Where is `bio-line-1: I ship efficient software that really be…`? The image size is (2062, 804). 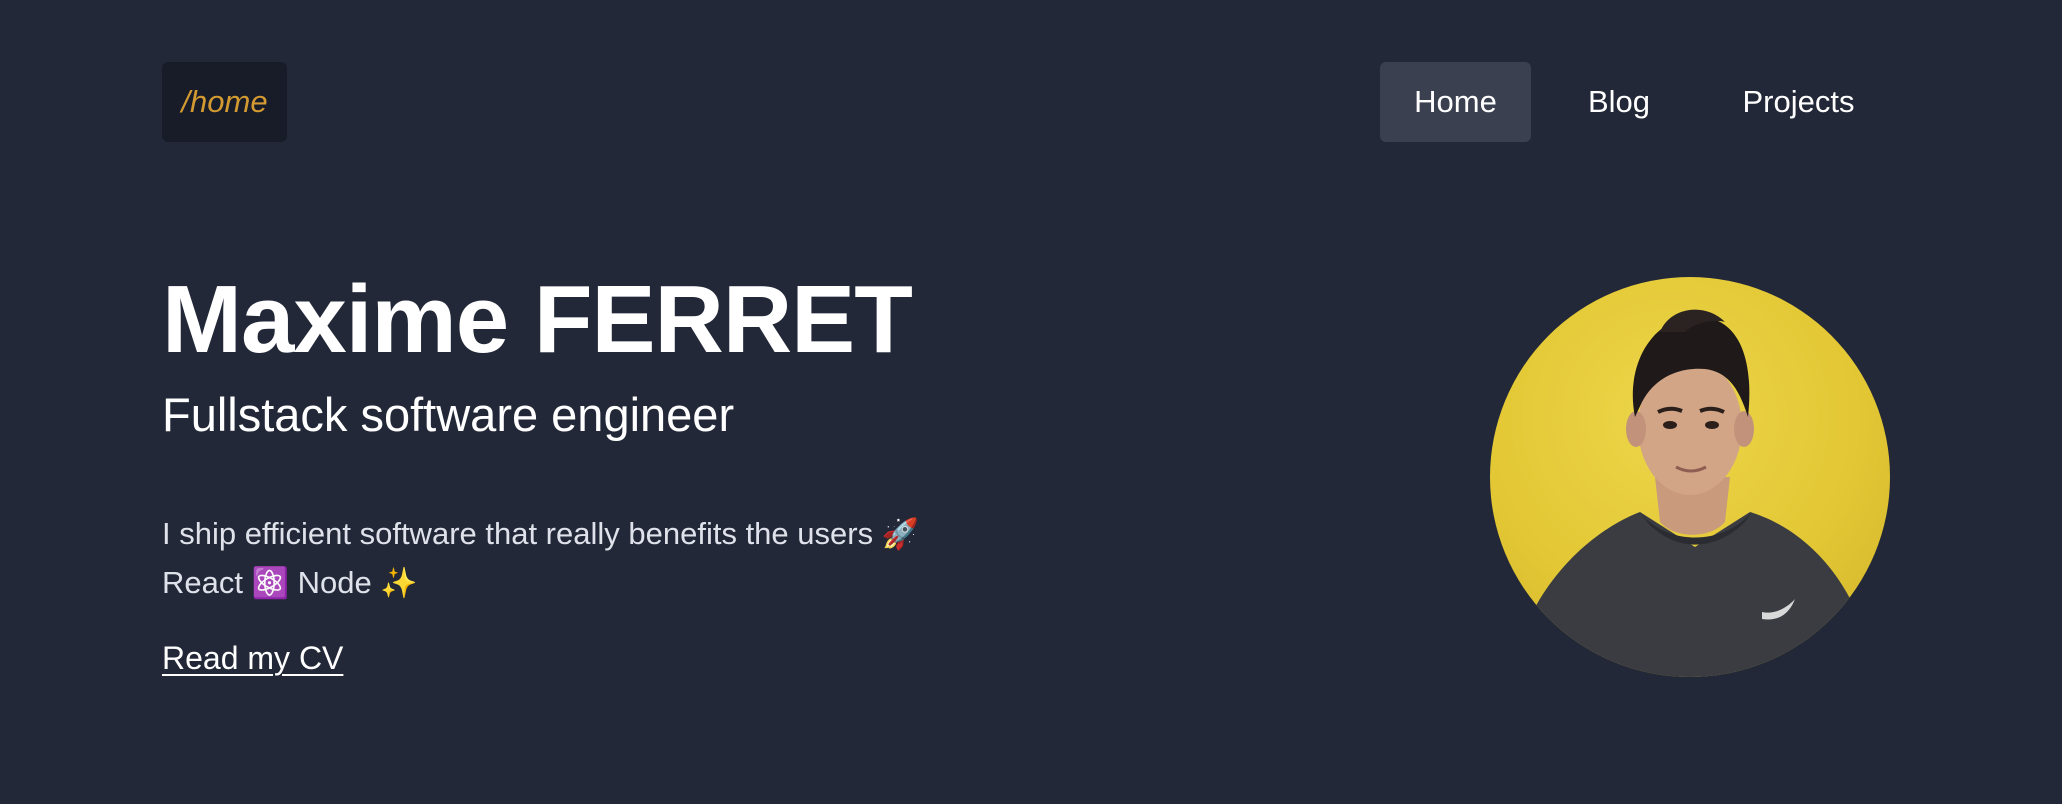
bio-line-1: I ship efficient software that really be… is located at coordinates (540, 534).